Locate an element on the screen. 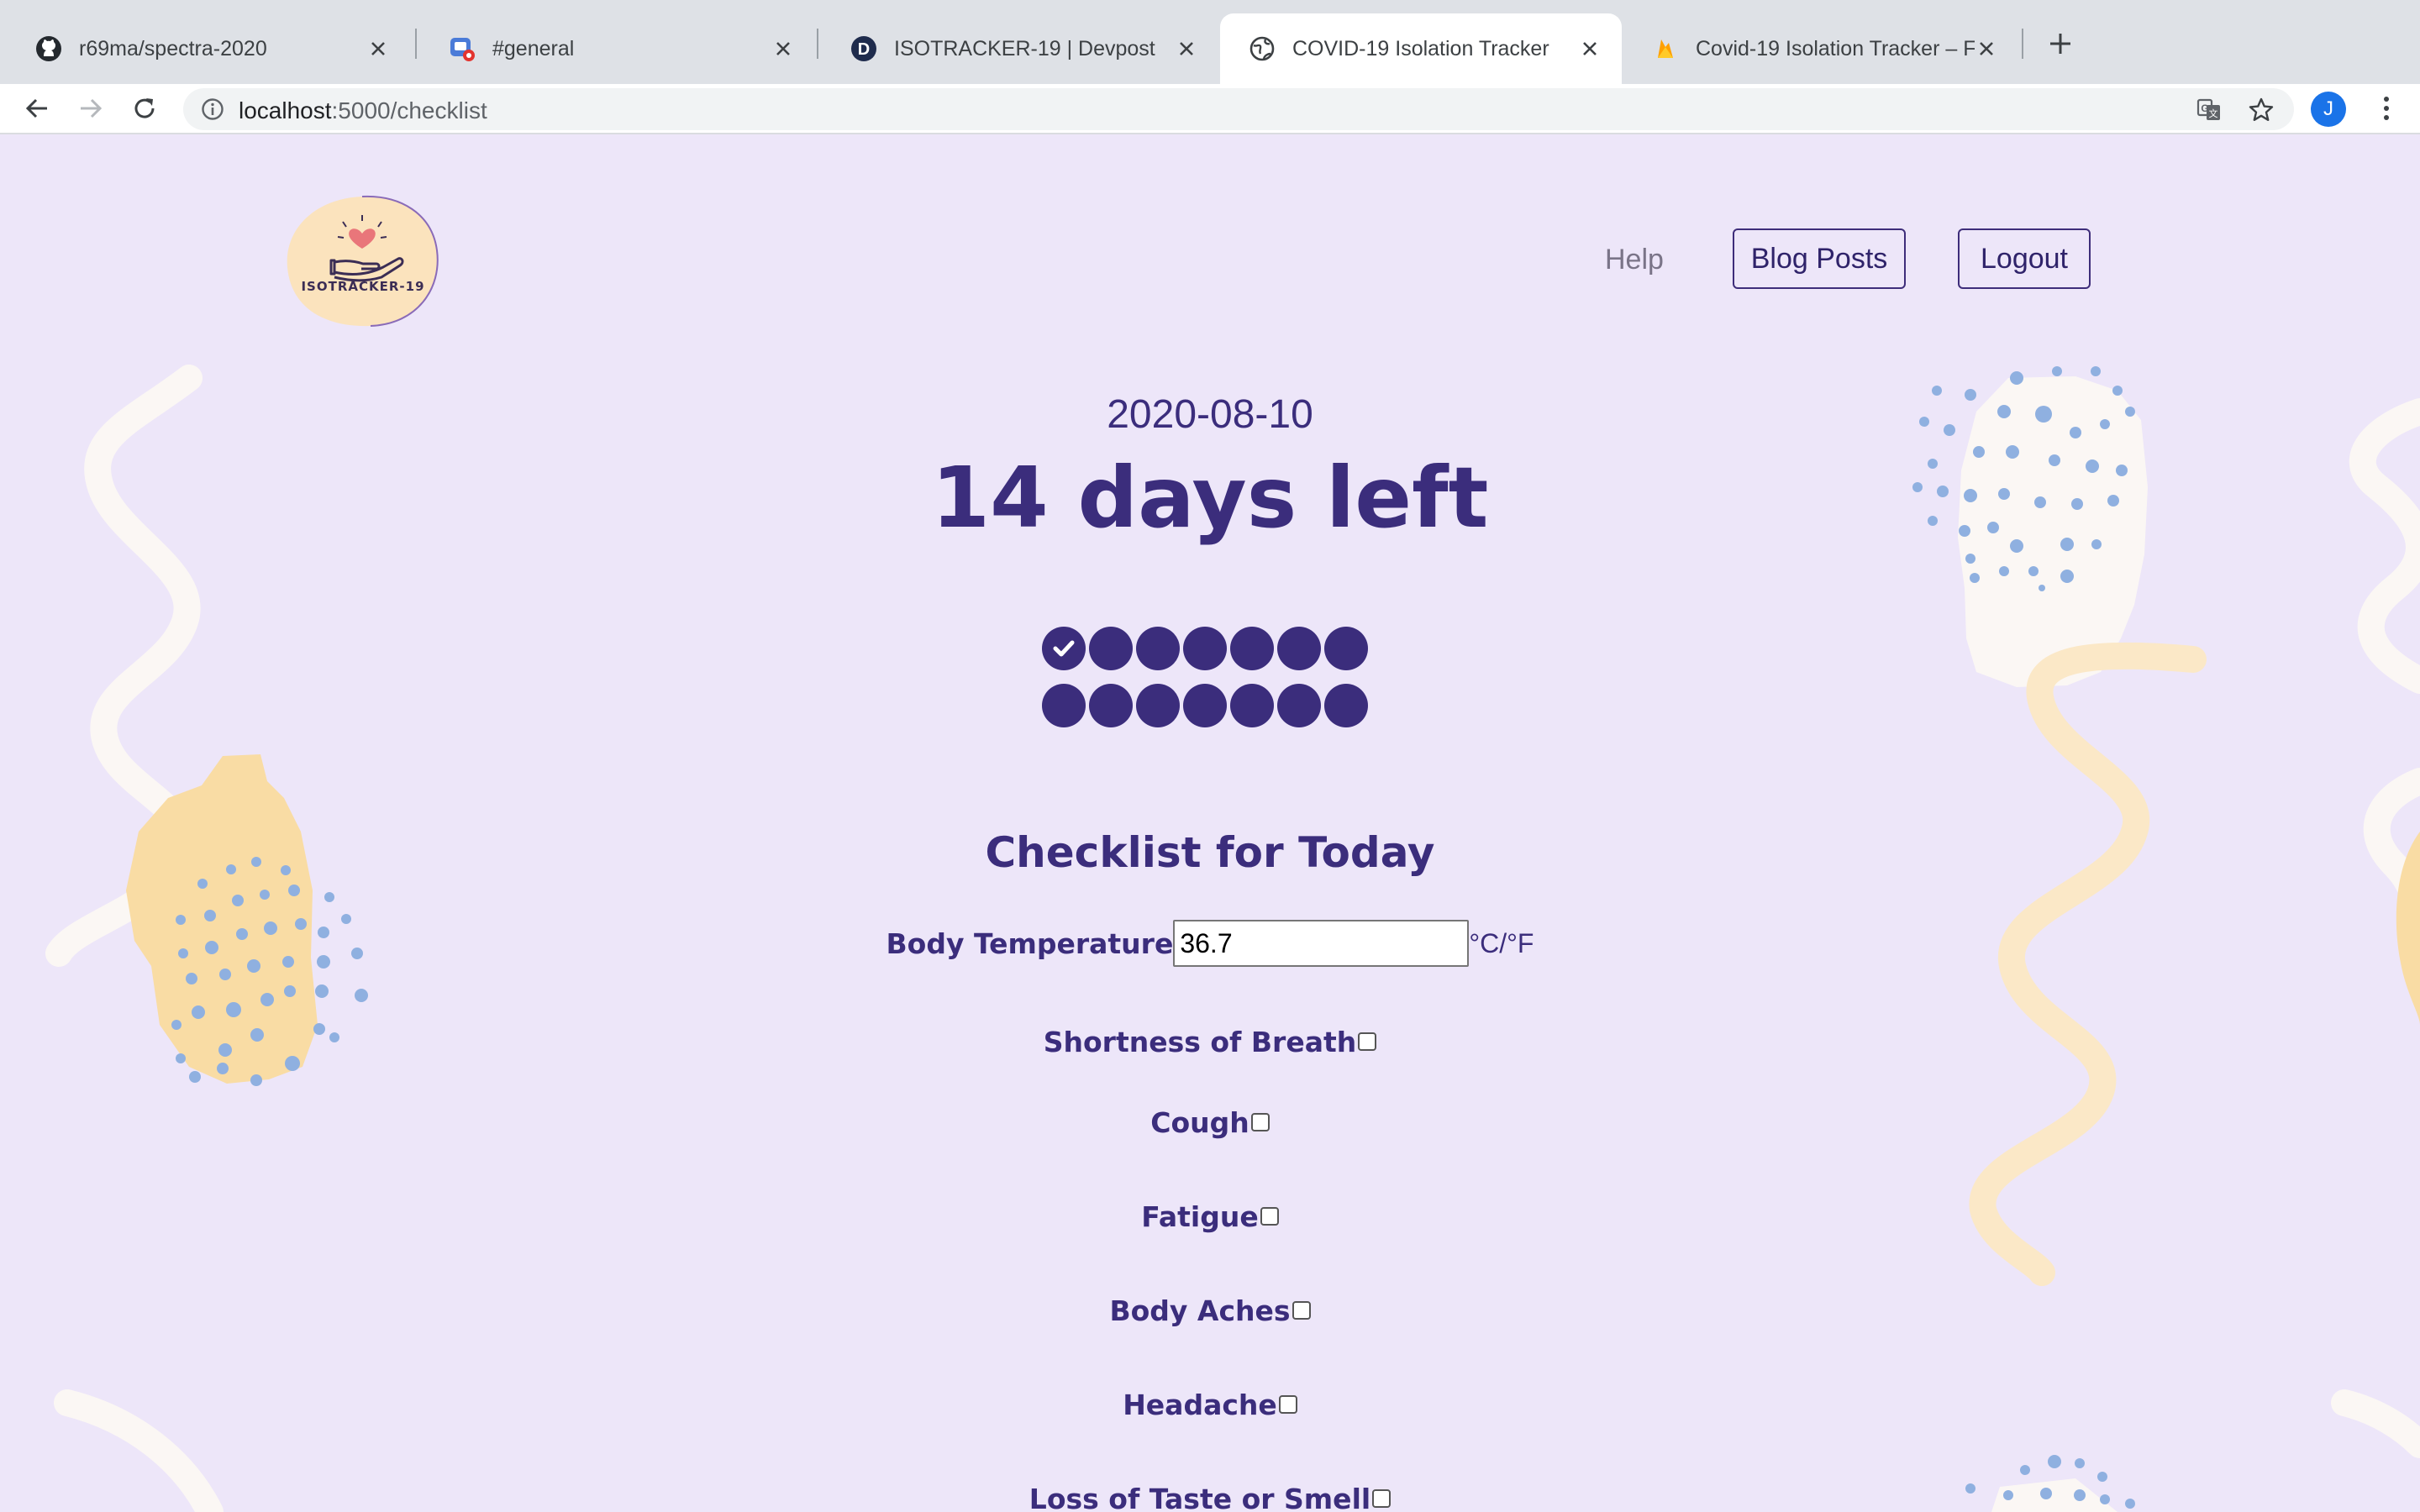  translate-icon: G文 is located at coordinates (2209, 110).